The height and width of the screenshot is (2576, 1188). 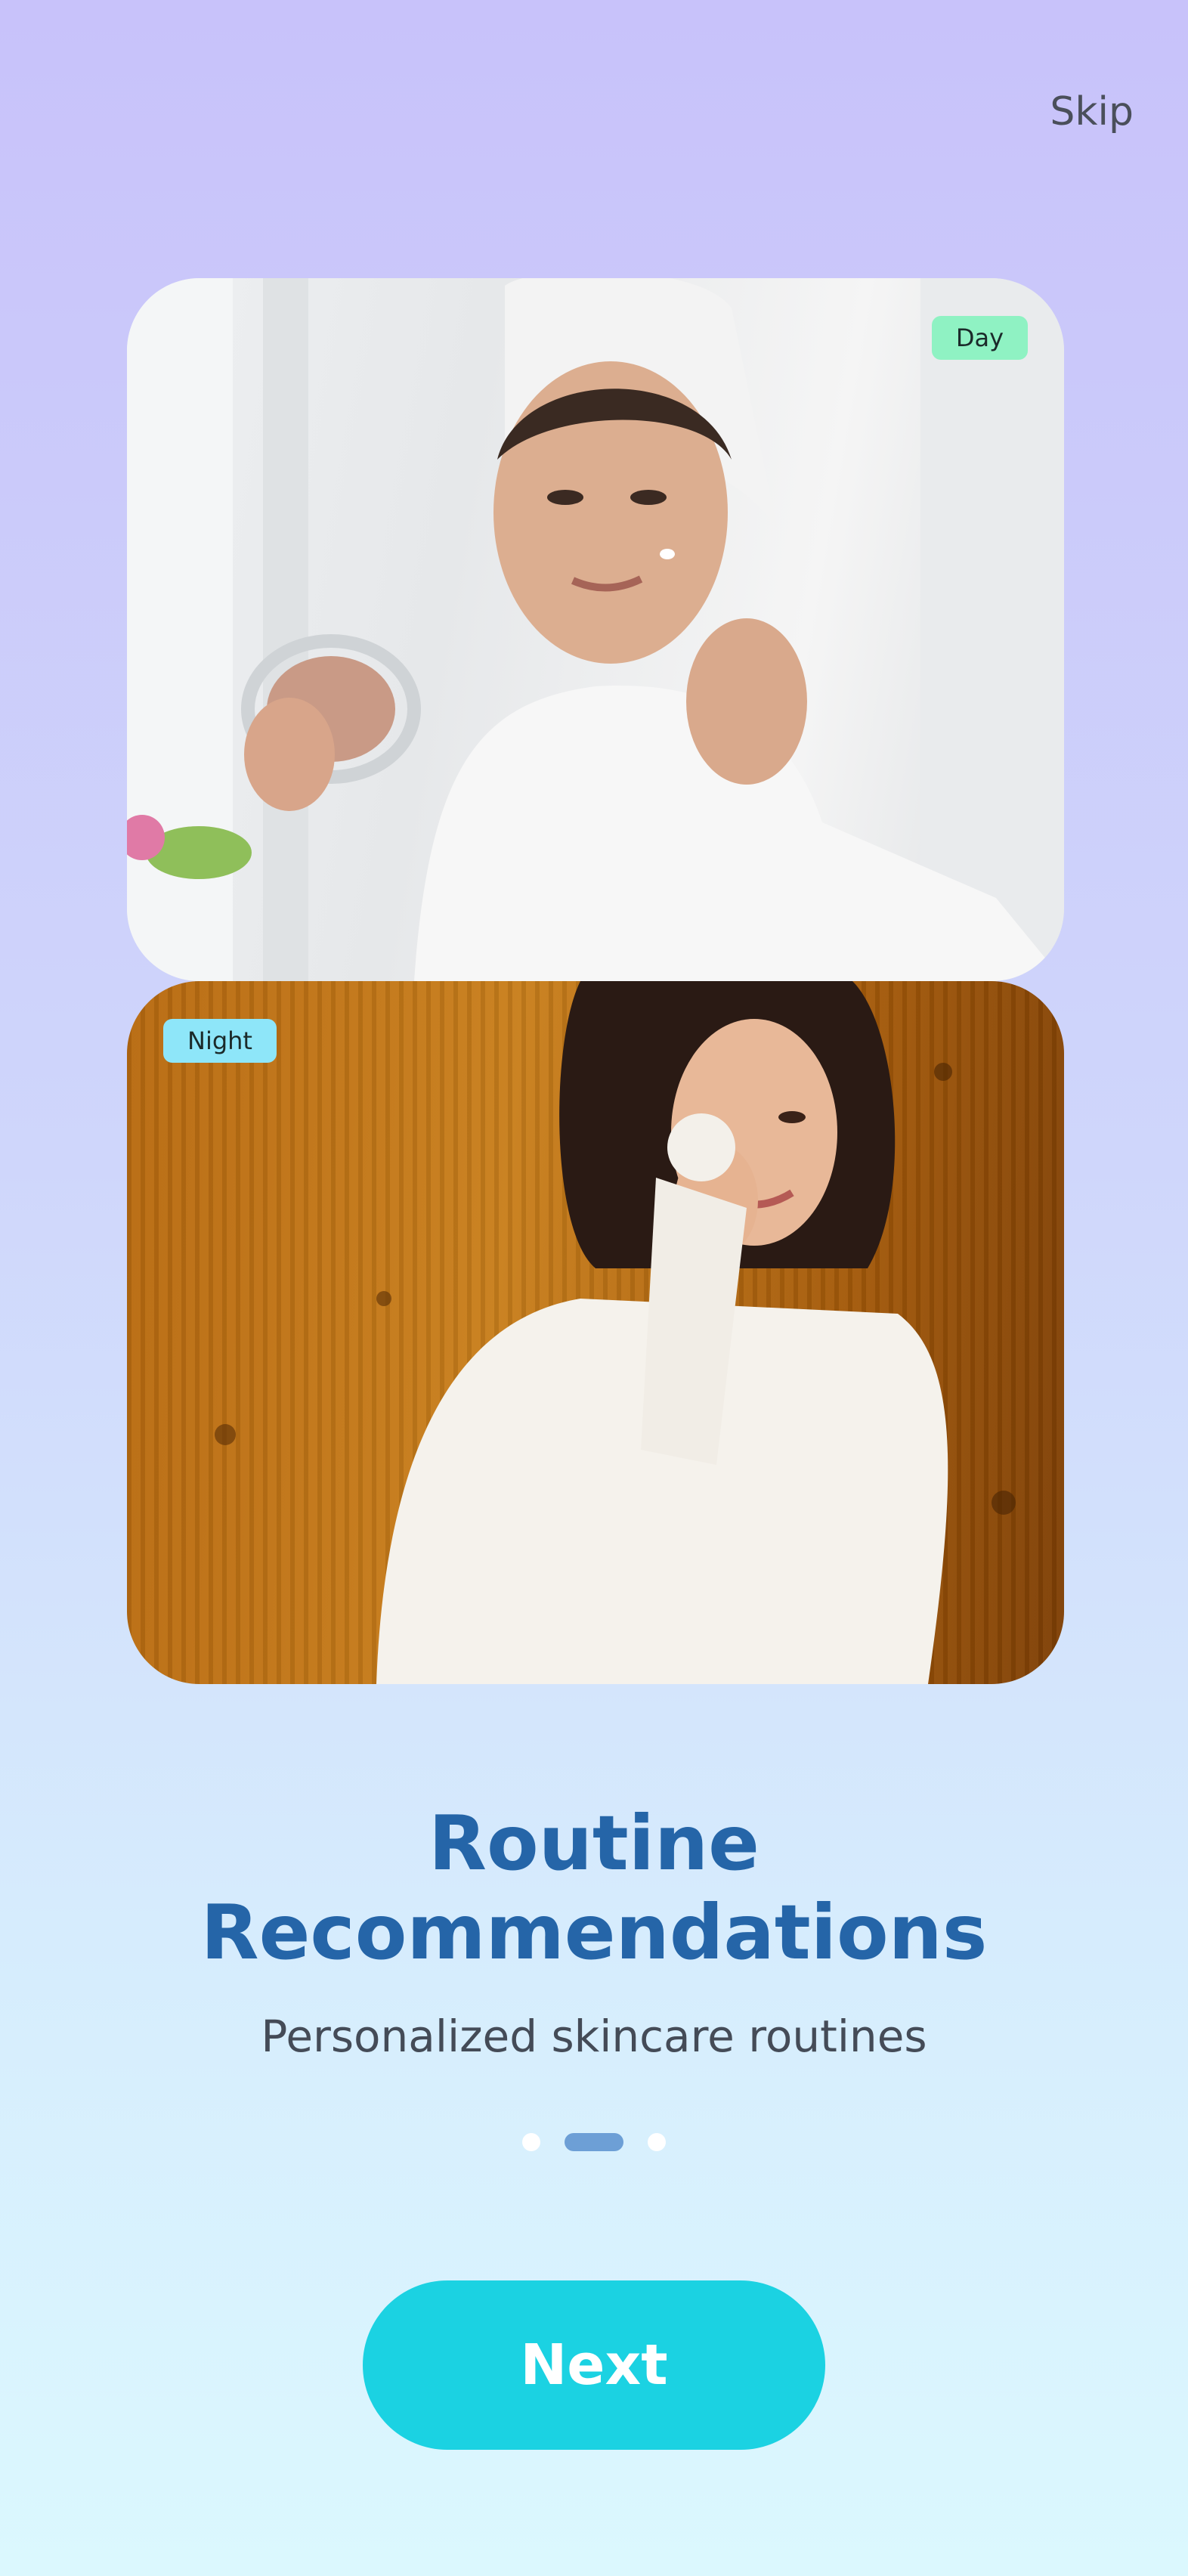 I want to click on next-button: Next, so click(x=594, y=2365).